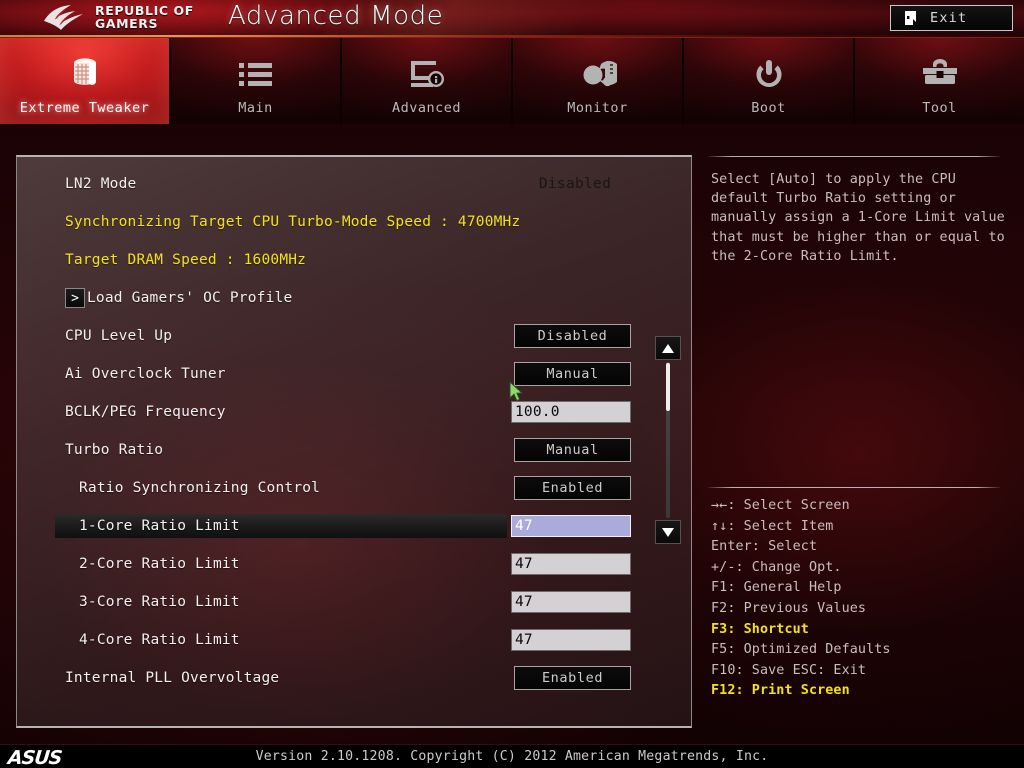 The width and height of the screenshot is (1024, 768). Describe the element at coordinates (598, 74) in the screenshot. I see `gauge-thermometer-icon` at that location.